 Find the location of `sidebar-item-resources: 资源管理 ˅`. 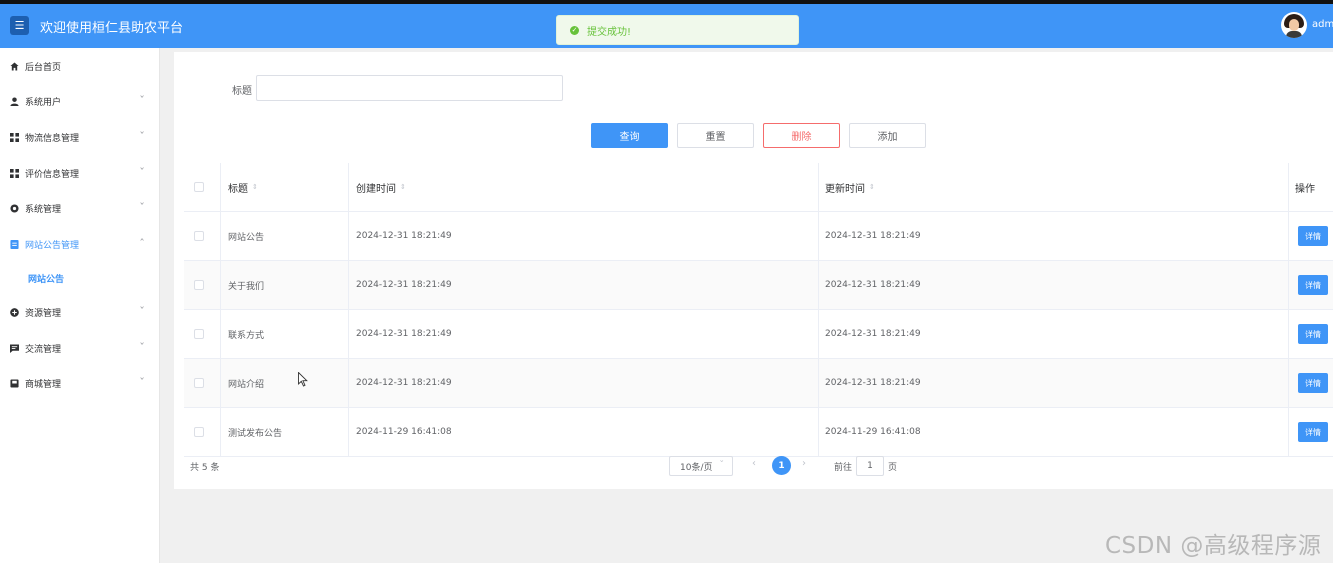

sidebar-item-resources: 资源管理 ˅ is located at coordinates (79, 312).